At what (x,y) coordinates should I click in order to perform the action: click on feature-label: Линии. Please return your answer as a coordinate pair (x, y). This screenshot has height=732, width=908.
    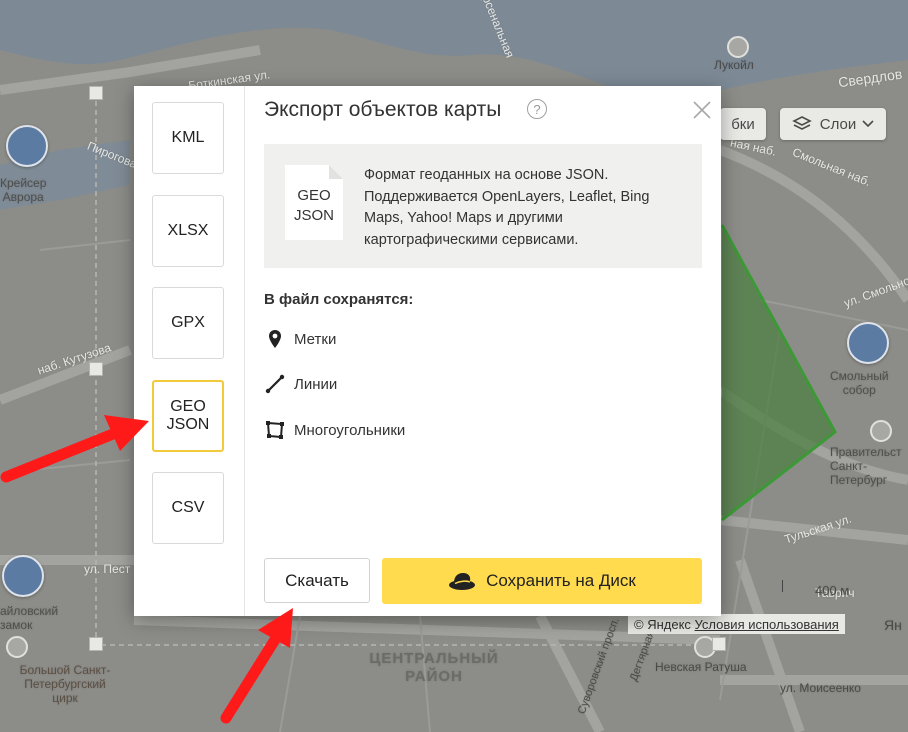
    Looking at the image, I should click on (316, 384).